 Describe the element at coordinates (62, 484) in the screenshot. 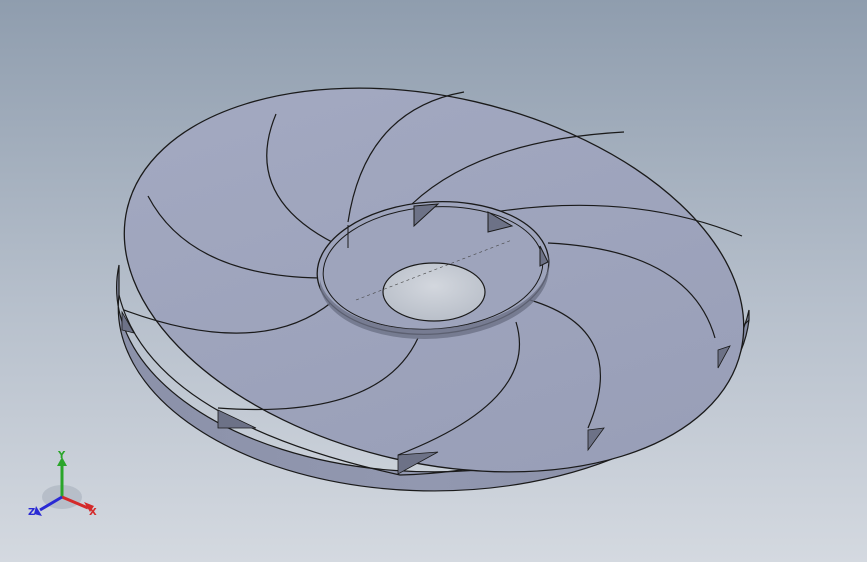

I see `reference-triad: Y X Z` at that location.